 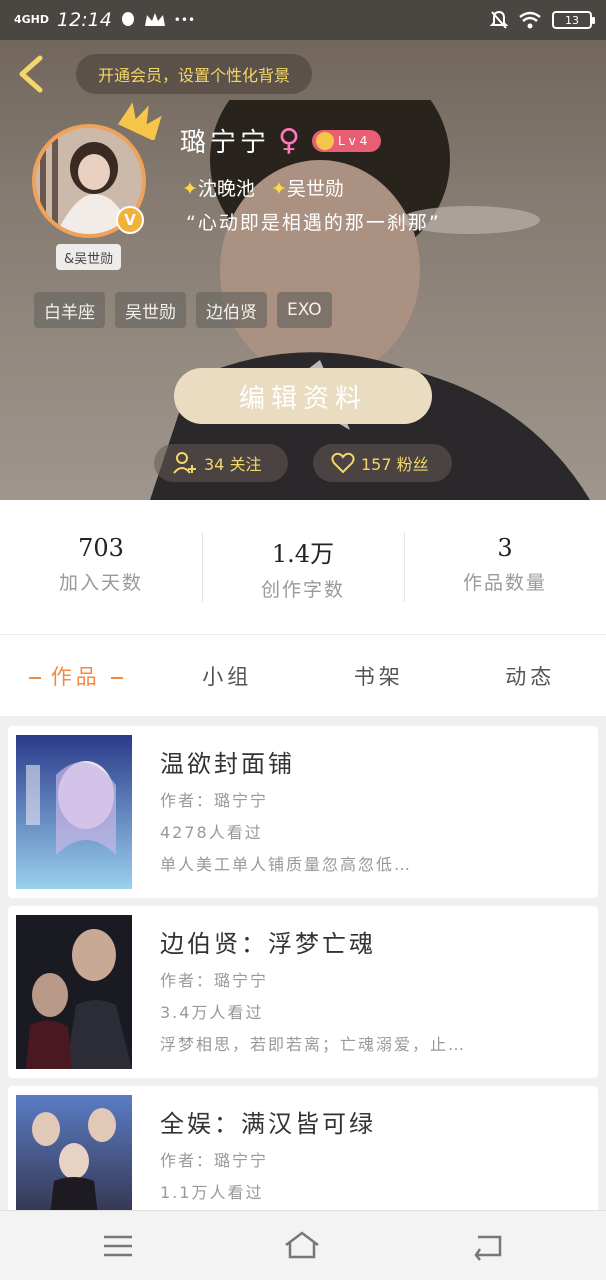 I want to click on add-user-icon, so click(x=184, y=463).